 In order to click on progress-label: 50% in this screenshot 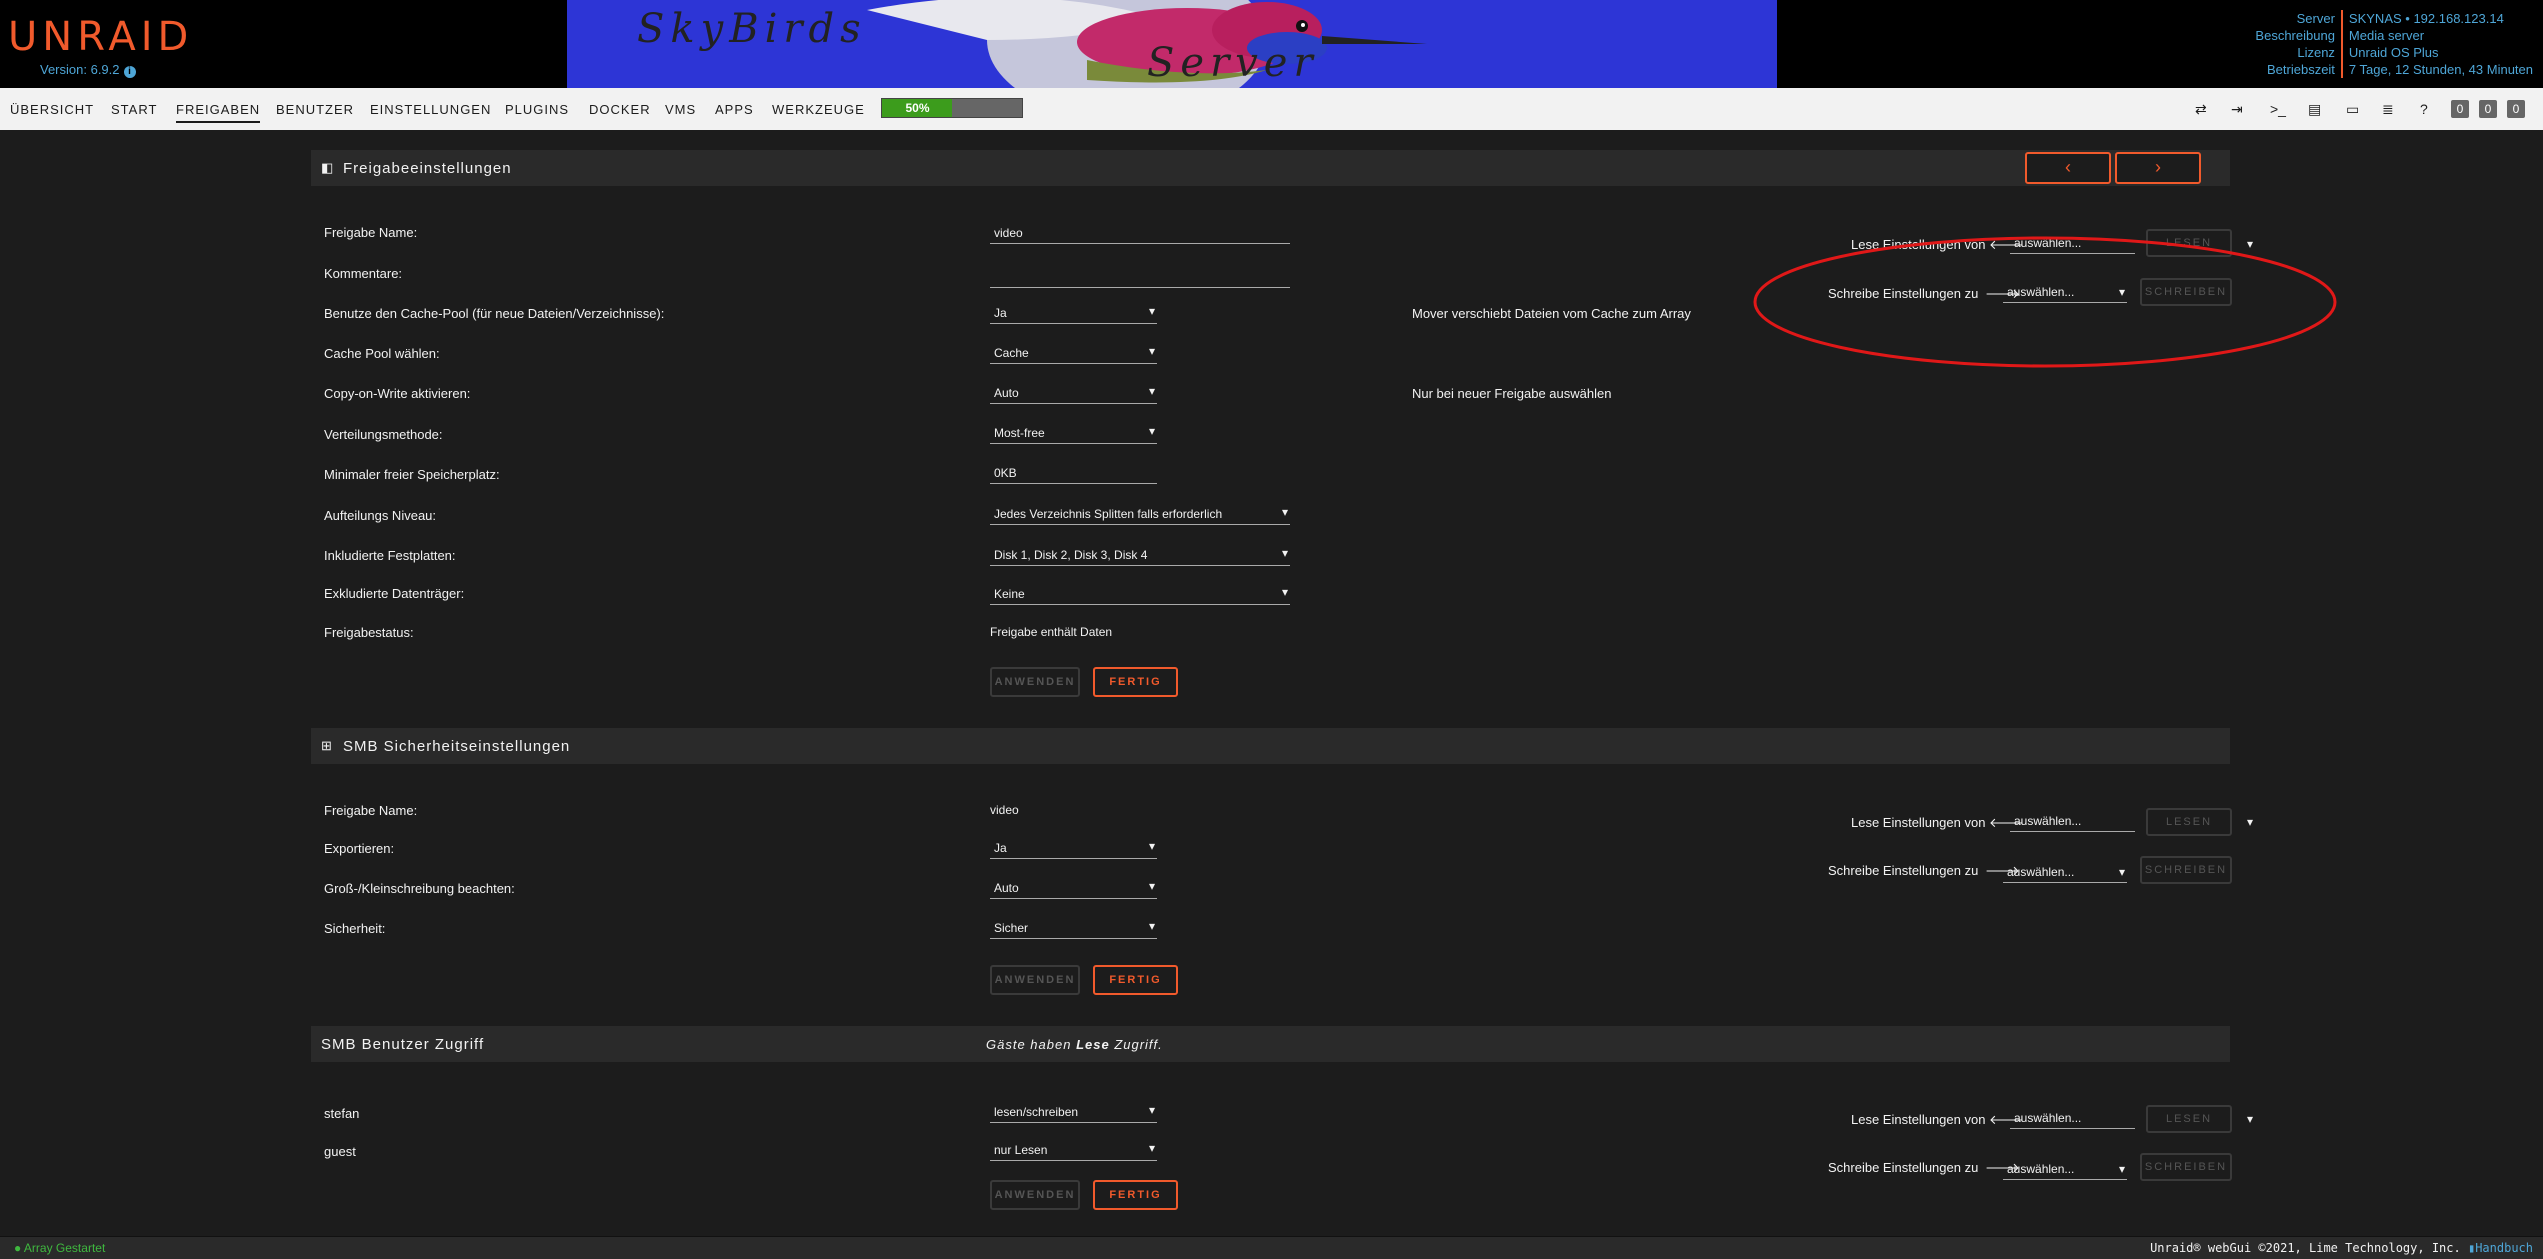, I will do `click(917, 108)`.